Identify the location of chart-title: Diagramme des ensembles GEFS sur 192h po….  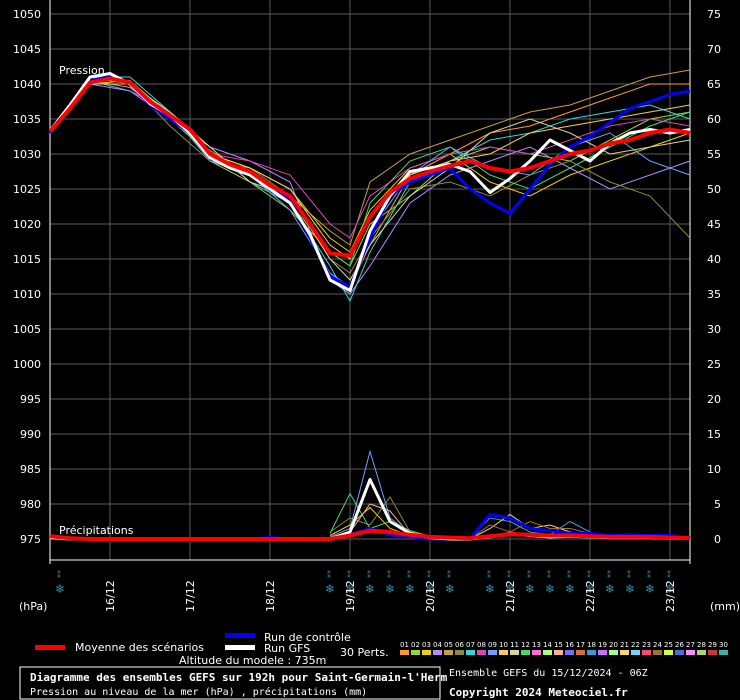
(239, 677).